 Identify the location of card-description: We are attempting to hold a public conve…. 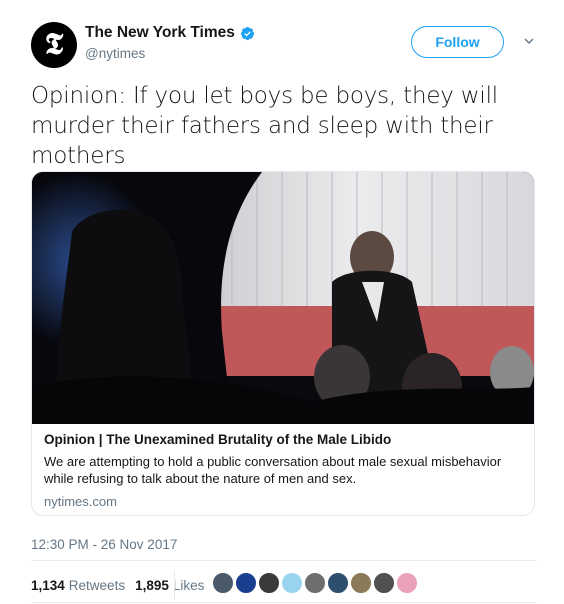
(273, 470).